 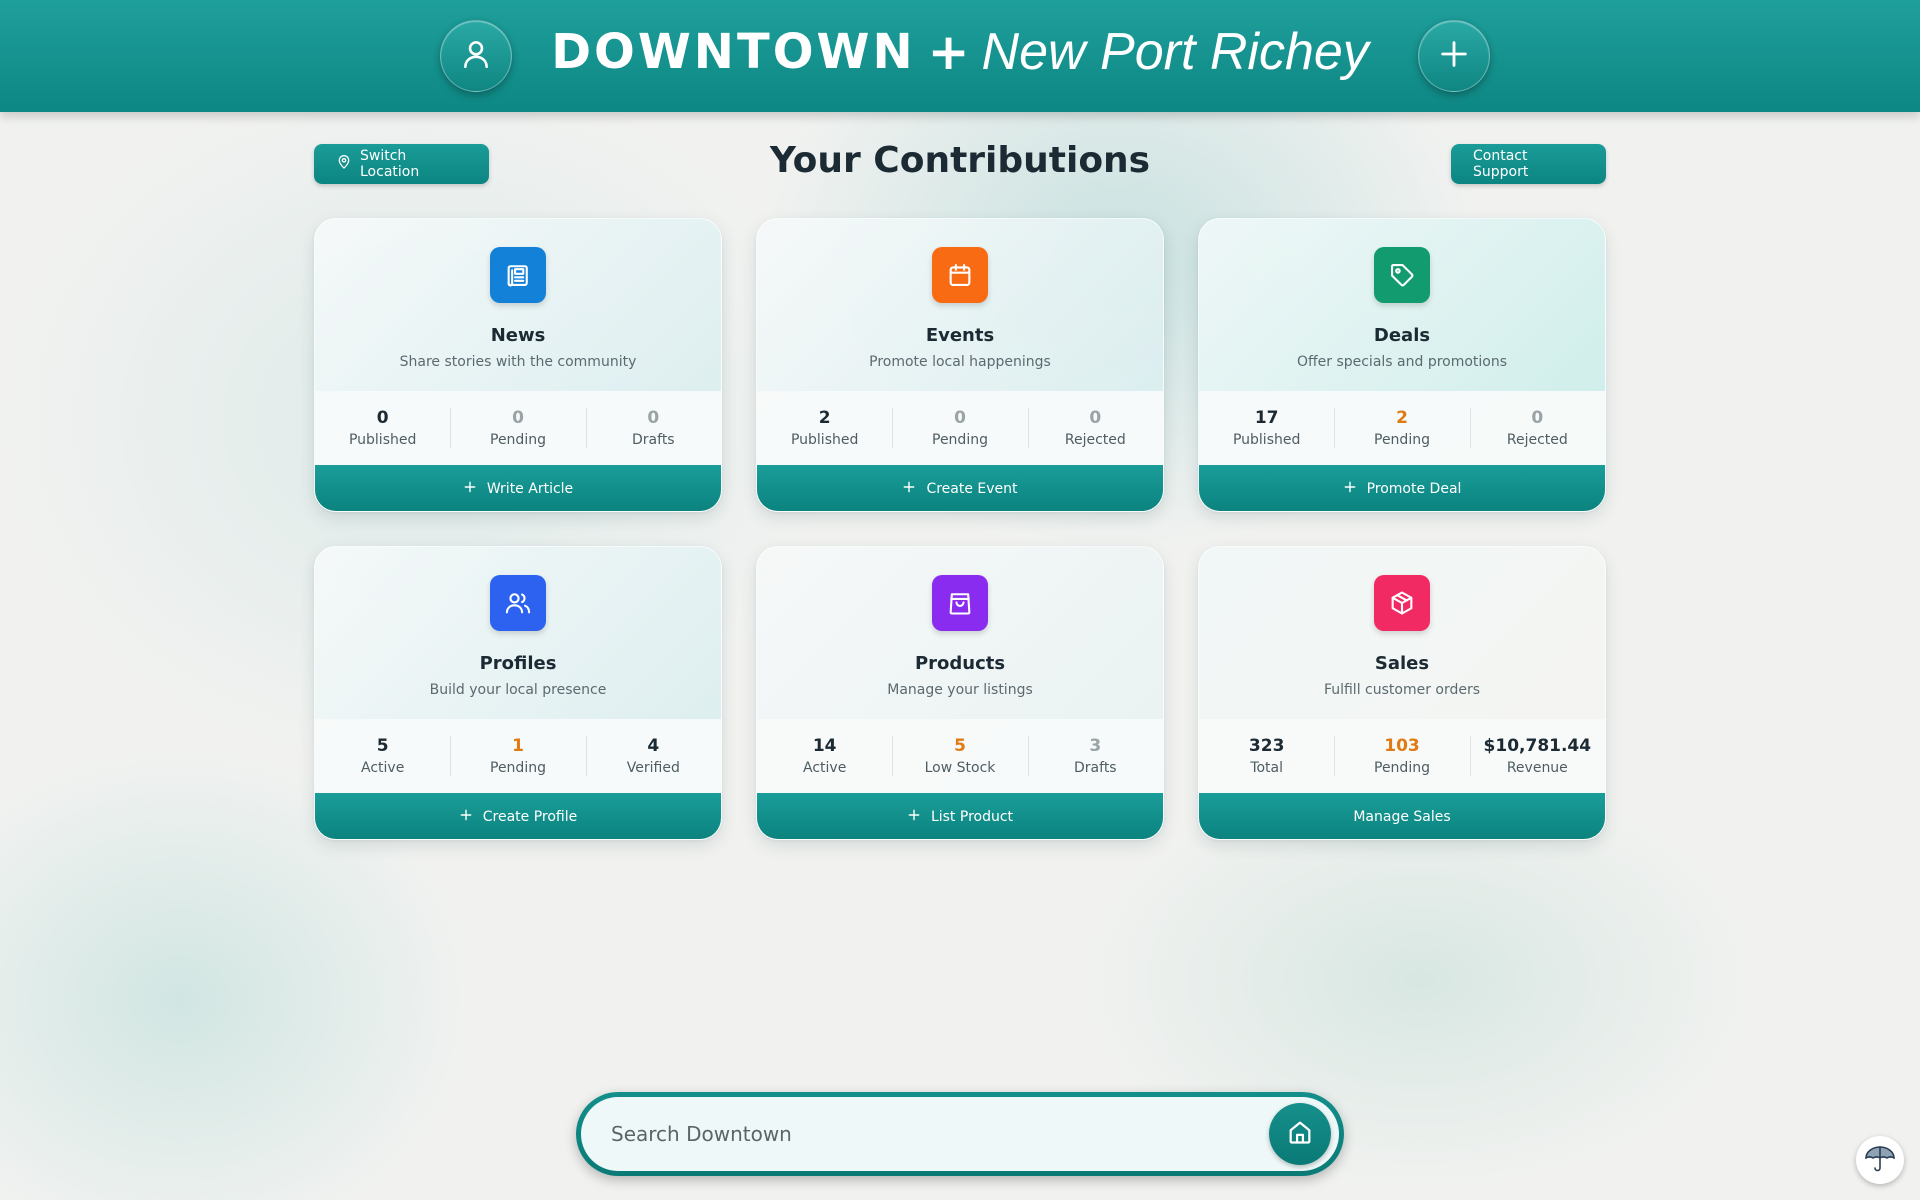 What do you see at coordinates (1266, 746) in the screenshot?
I see `stat-value: 323` at bounding box center [1266, 746].